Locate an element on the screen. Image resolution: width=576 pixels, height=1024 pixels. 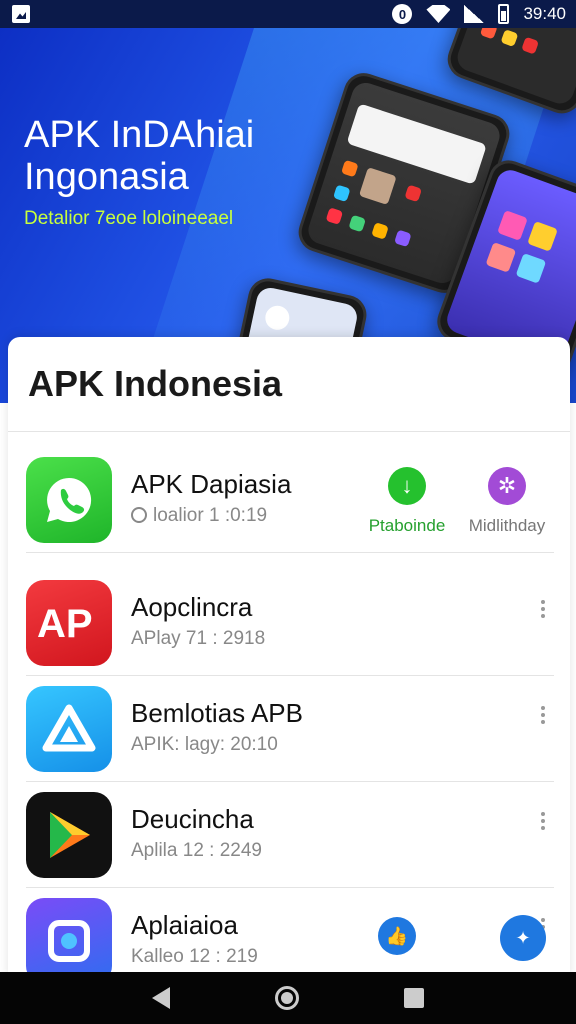
signal-icon is located at coordinates (474, 14).